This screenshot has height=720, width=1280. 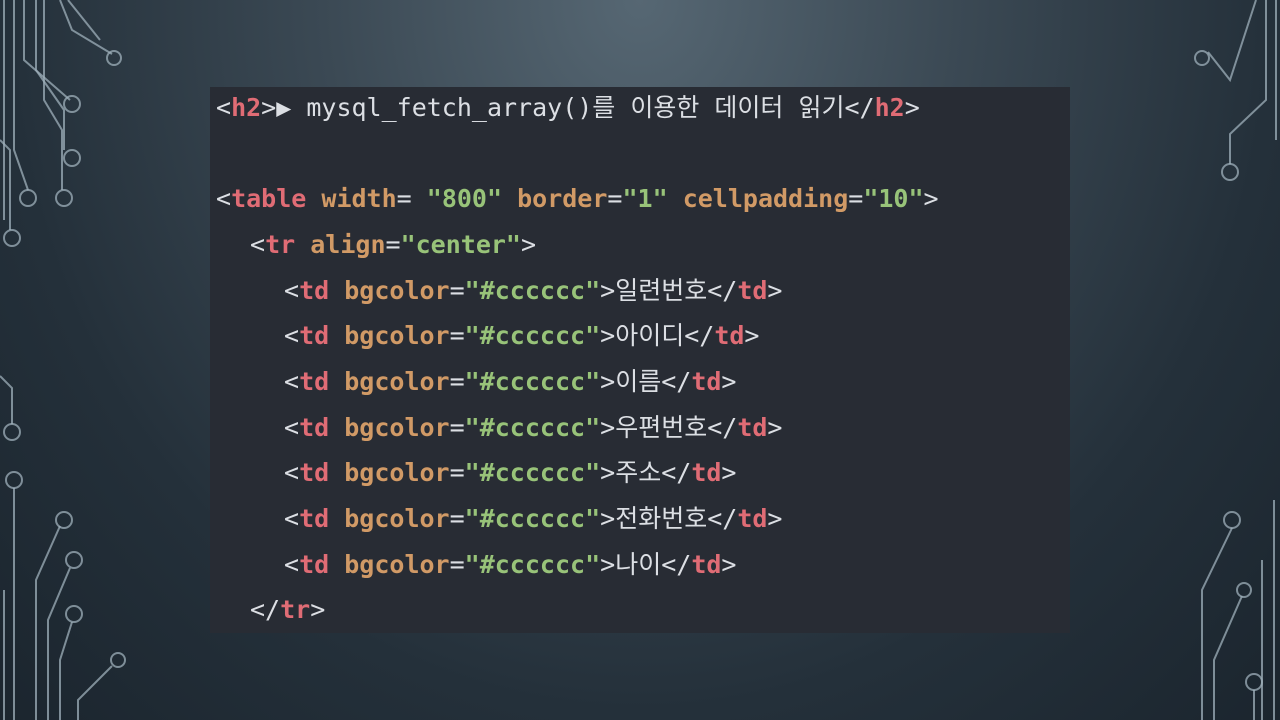 I want to click on code-line-td: <td bgcolor="#cccccc">이름</td>, so click(x=510, y=381).